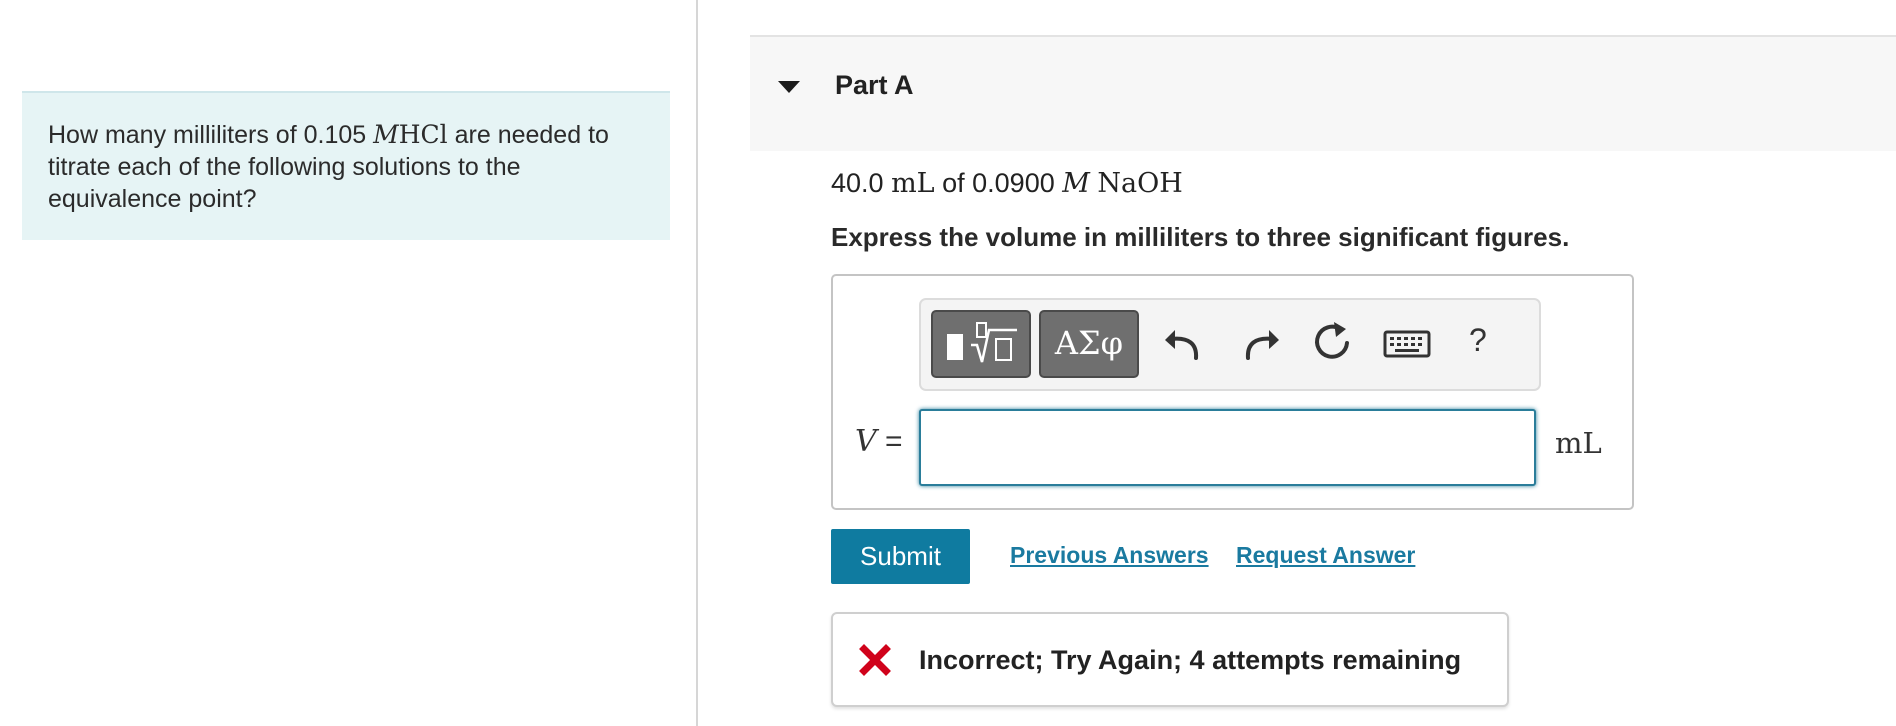 The image size is (1896, 726). I want to click on question-unit: mL, so click(913, 183).